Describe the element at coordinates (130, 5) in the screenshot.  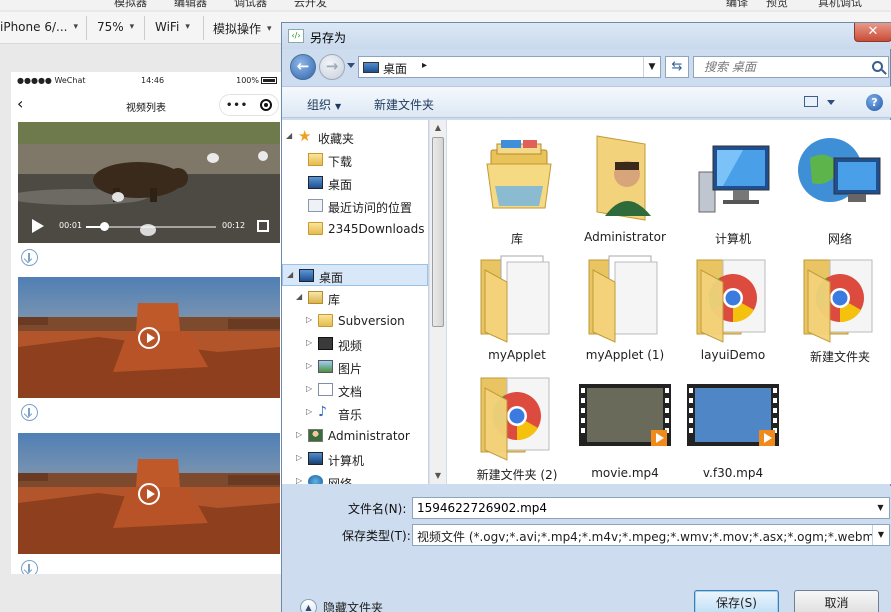
I see `menu-simulator: 模拟器` at that location.